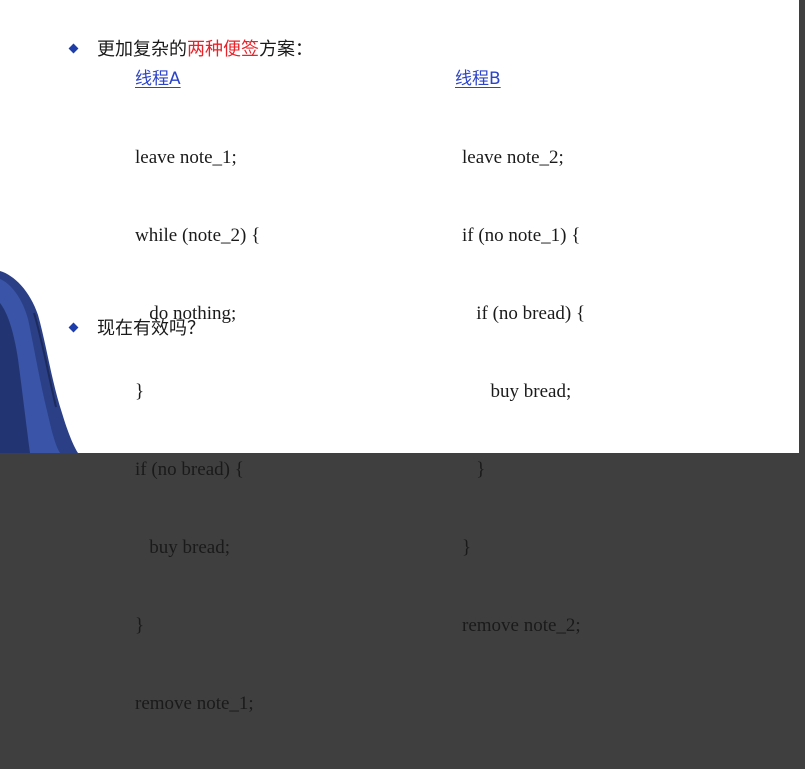 Image resolution: width=805 pixels, height=769 pixels. I want to click on bullet-text-highlight: 两种便签, so click(223, 49).